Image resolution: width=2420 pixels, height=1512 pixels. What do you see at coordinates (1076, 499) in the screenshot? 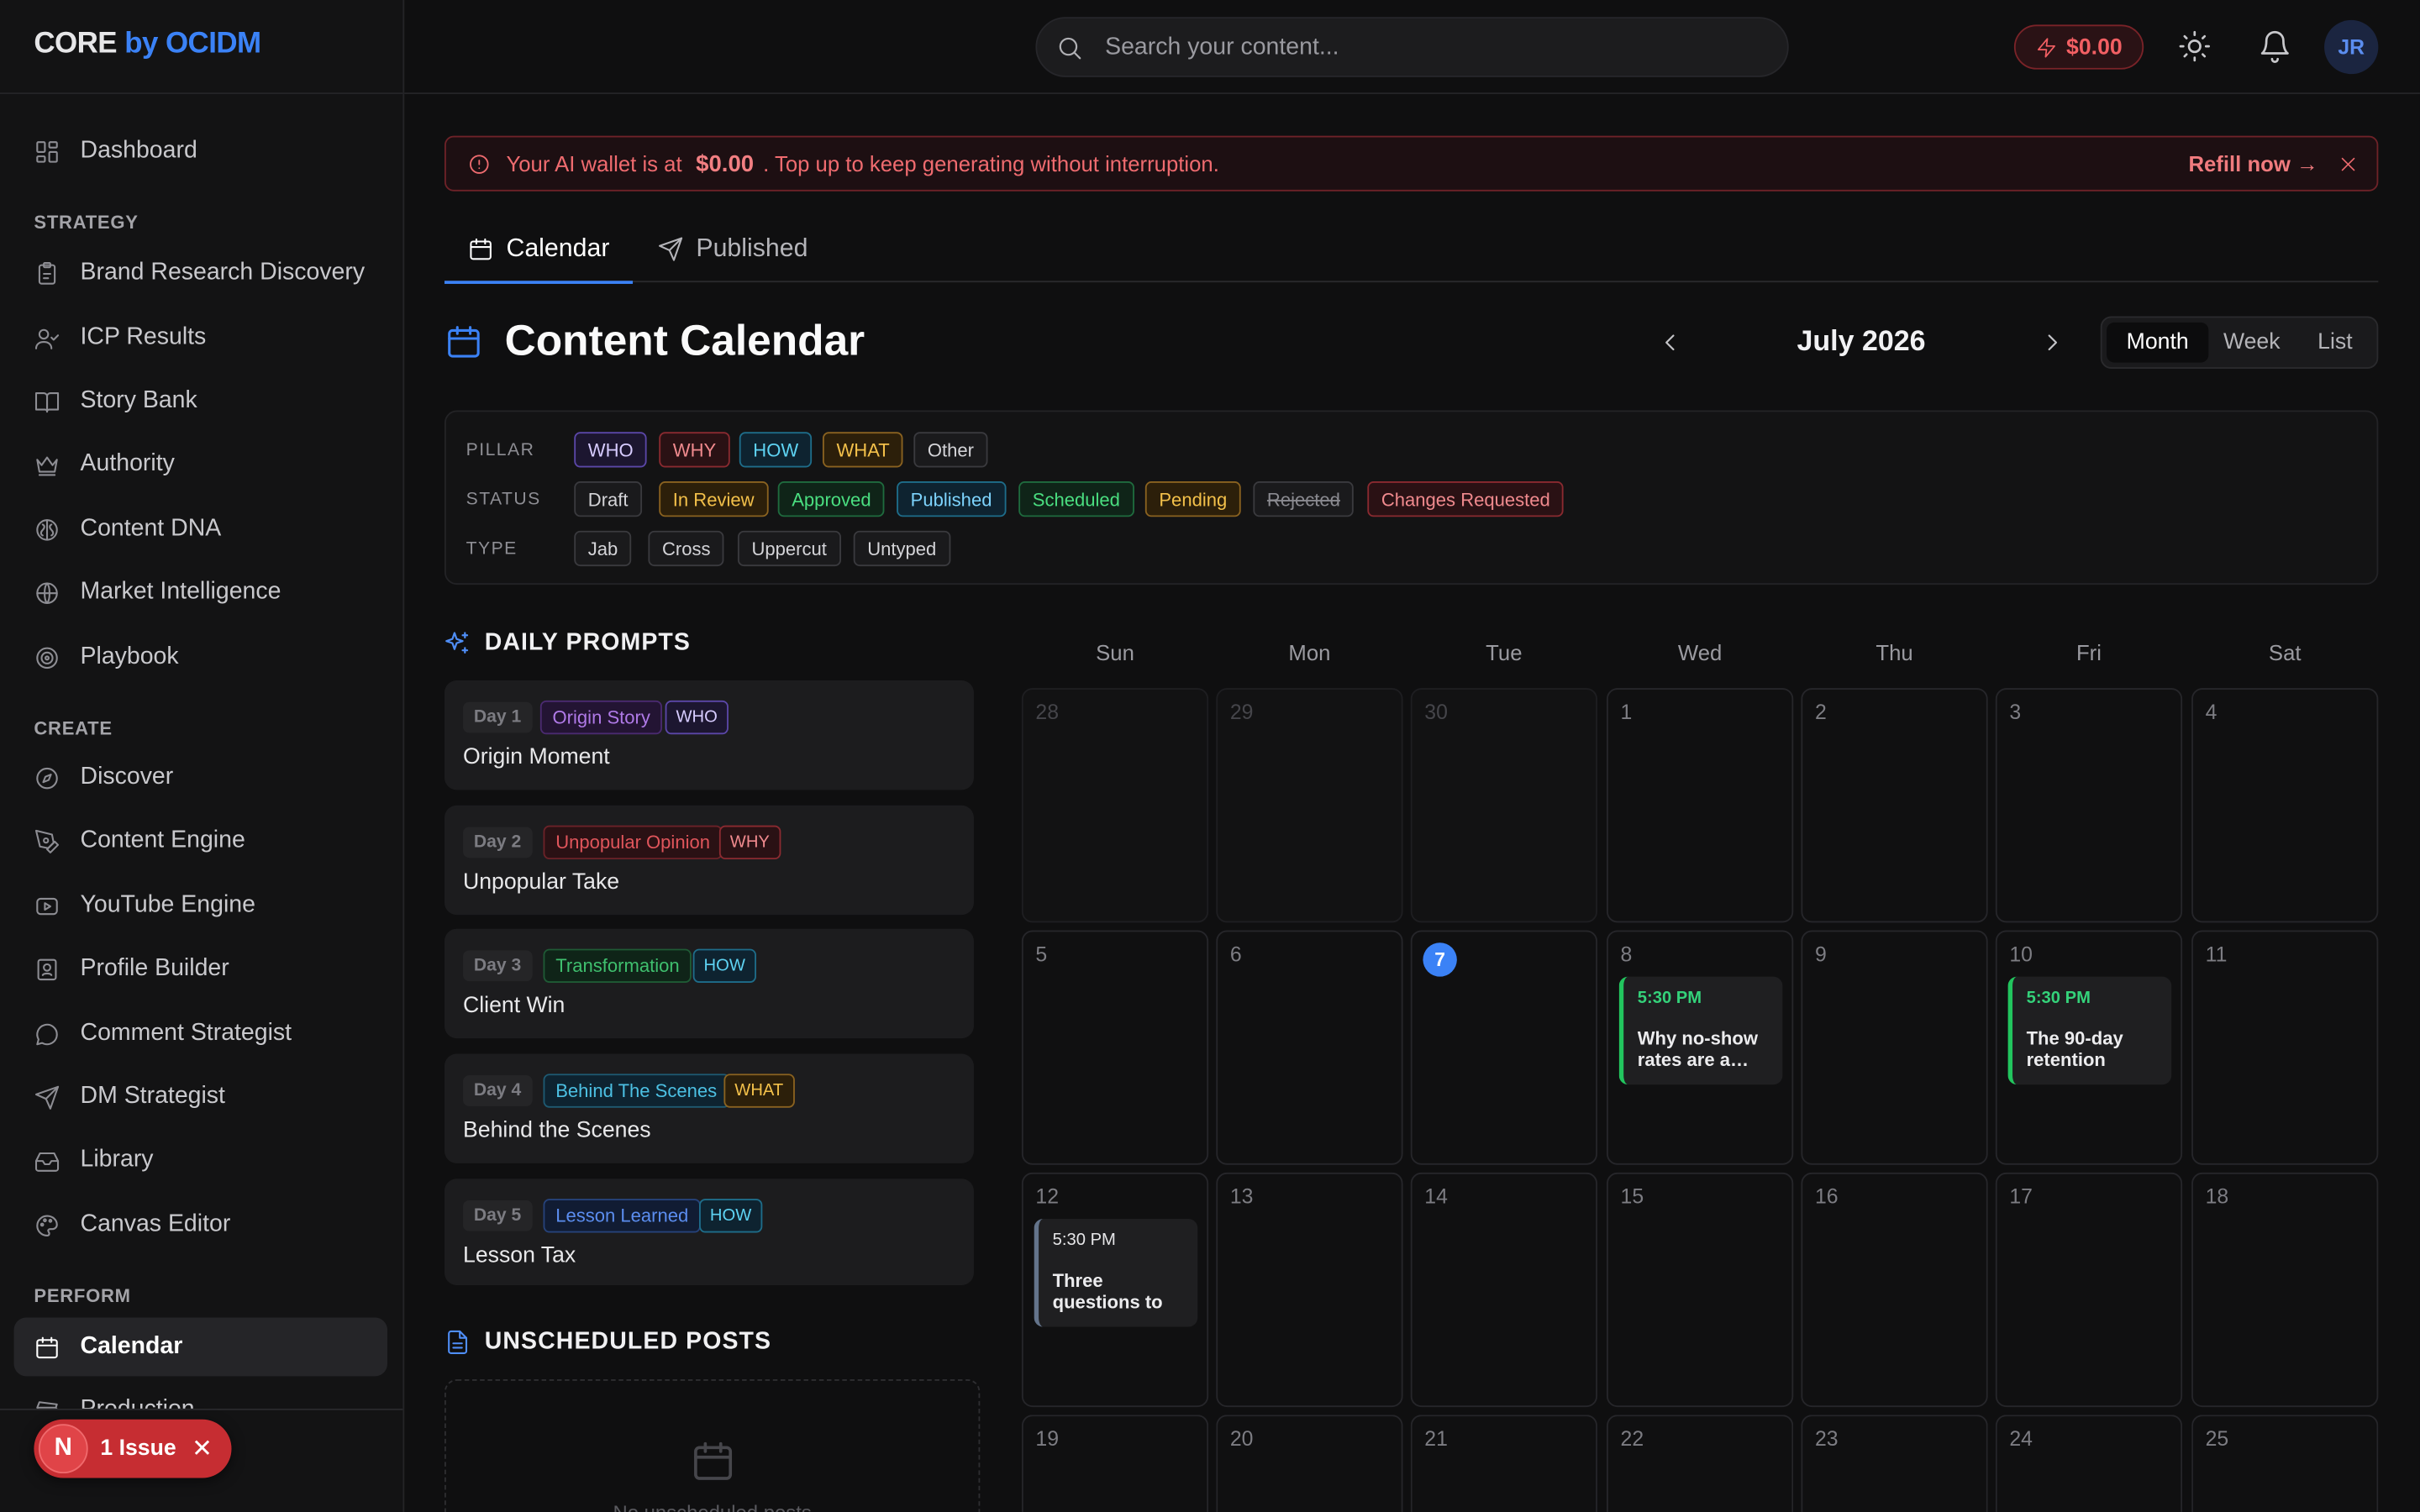
I see `filter-status-scheduled: Scheduled` at bounding box center [1076, 499].